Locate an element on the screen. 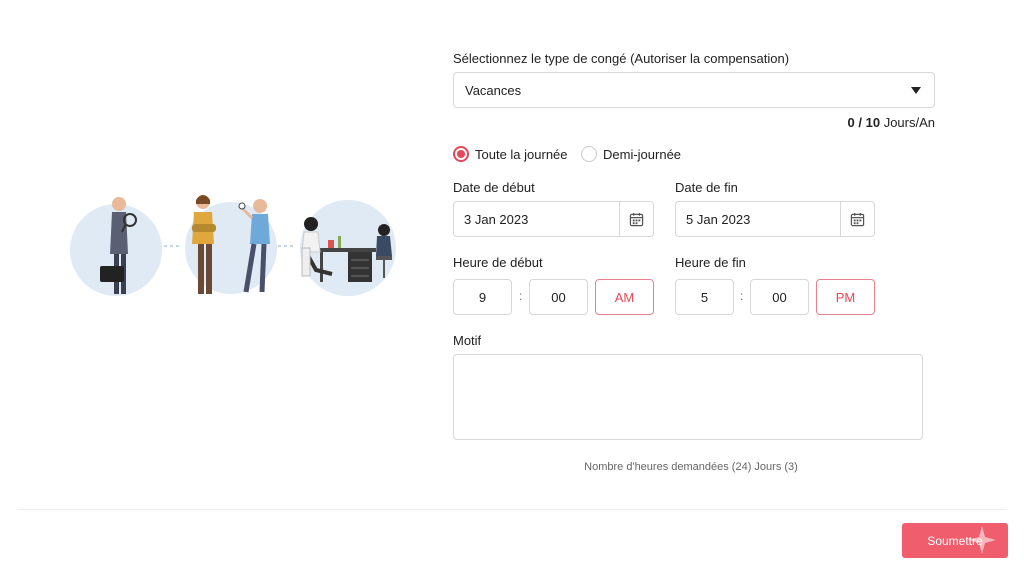 The height and width of the screenshot is (580, 1024). radio-full-day-indicator is located at coordinates (461, 154).